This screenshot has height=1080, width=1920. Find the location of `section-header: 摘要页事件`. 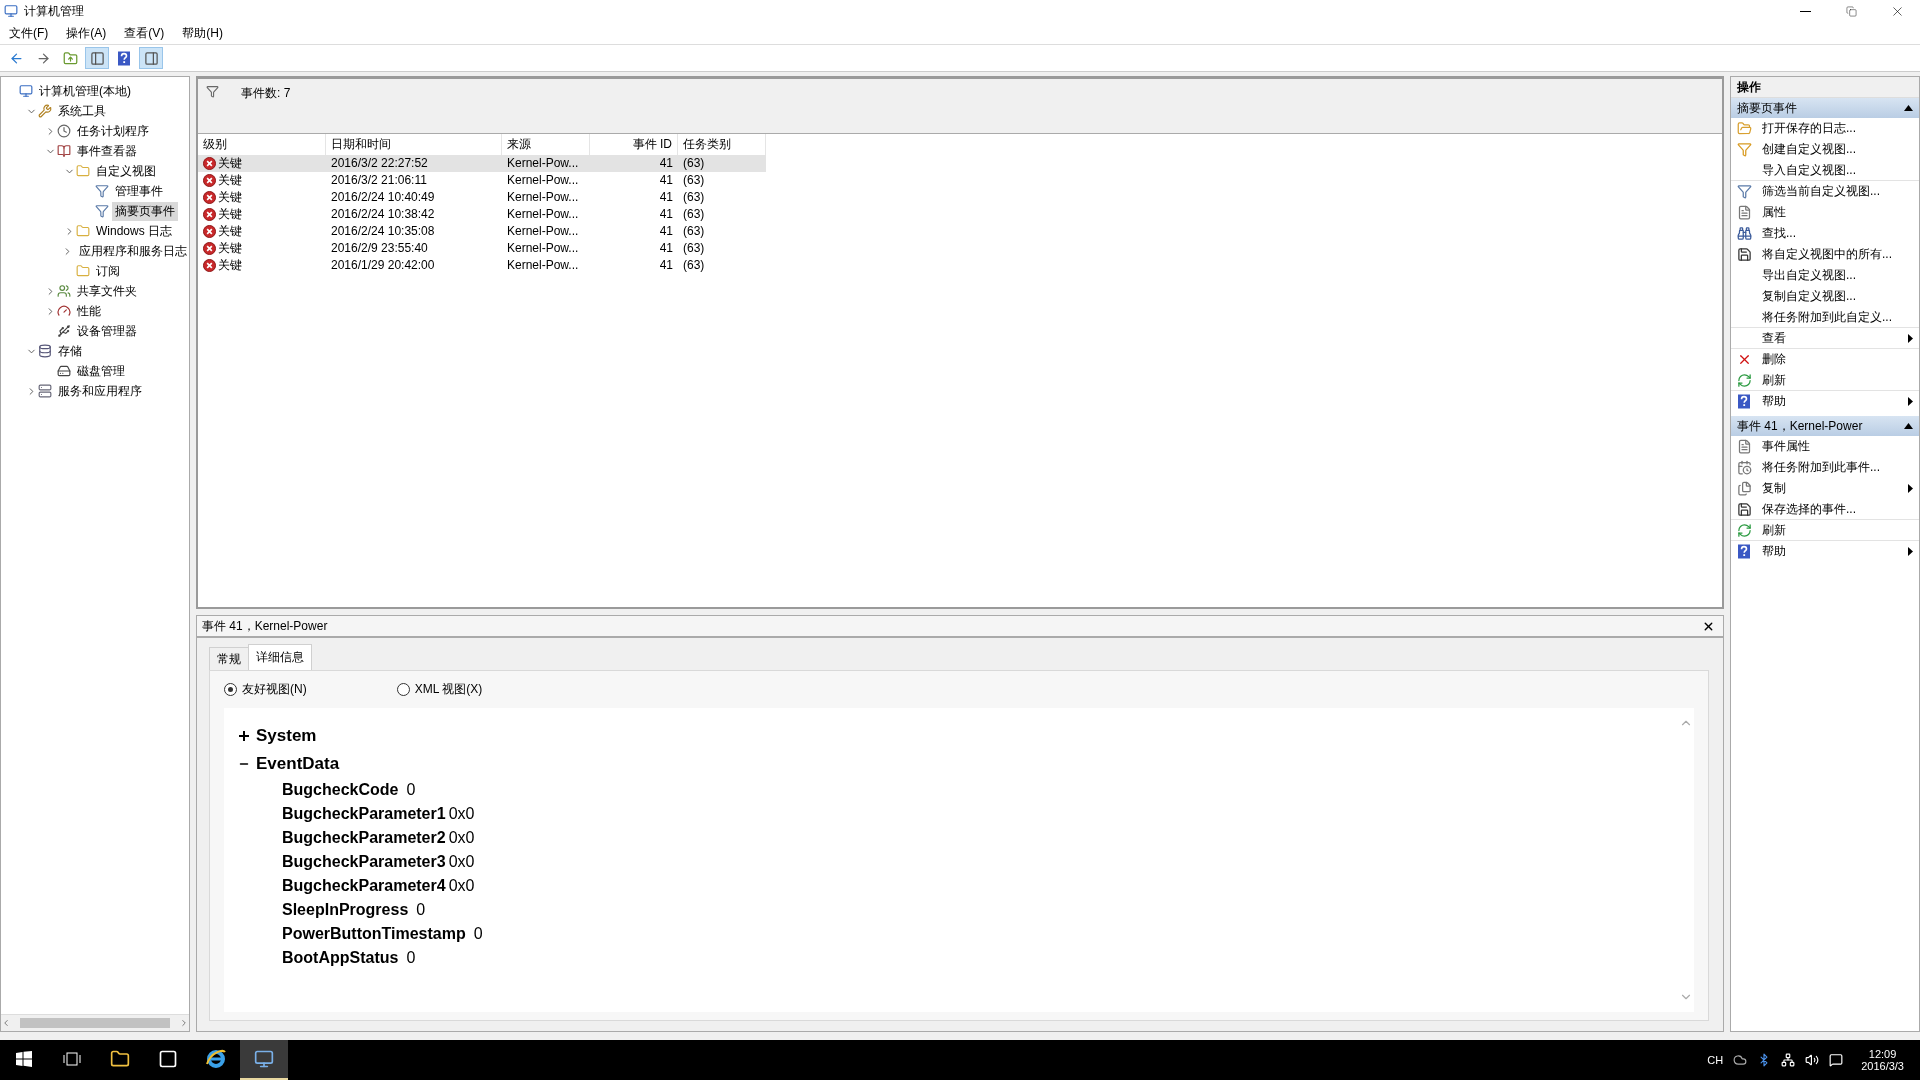

section-header: 摘要页事件 is located at coordinates (1825, 108).